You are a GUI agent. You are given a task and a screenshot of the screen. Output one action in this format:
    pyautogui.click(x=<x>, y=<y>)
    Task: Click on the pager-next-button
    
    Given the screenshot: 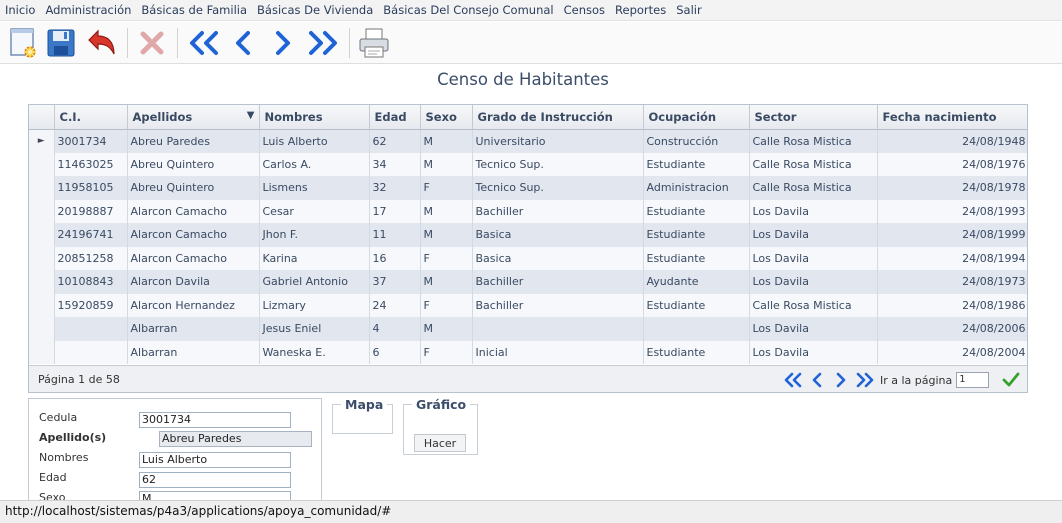 What is the action you would take?
    pyautogui.click(x=841, y=380)
    